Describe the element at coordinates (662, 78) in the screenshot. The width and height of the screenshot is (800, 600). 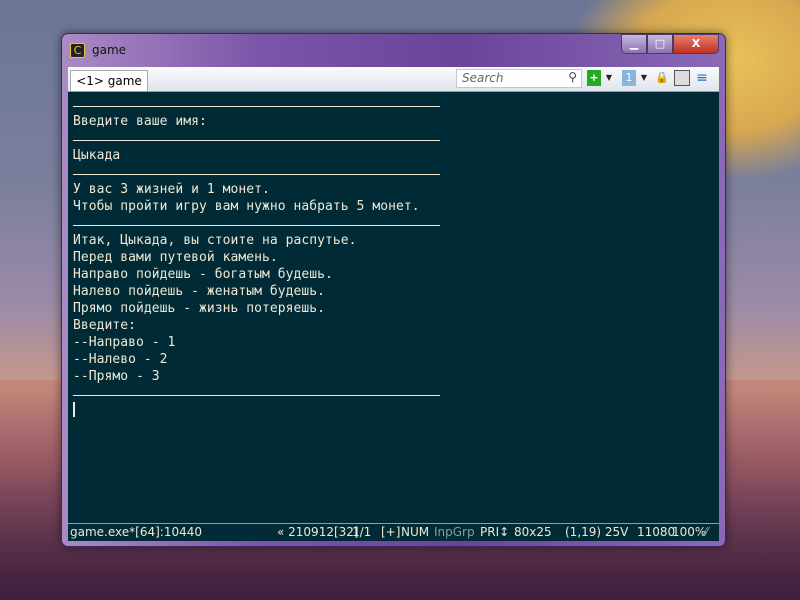
I see `lock-icon: 🔒` at that location.